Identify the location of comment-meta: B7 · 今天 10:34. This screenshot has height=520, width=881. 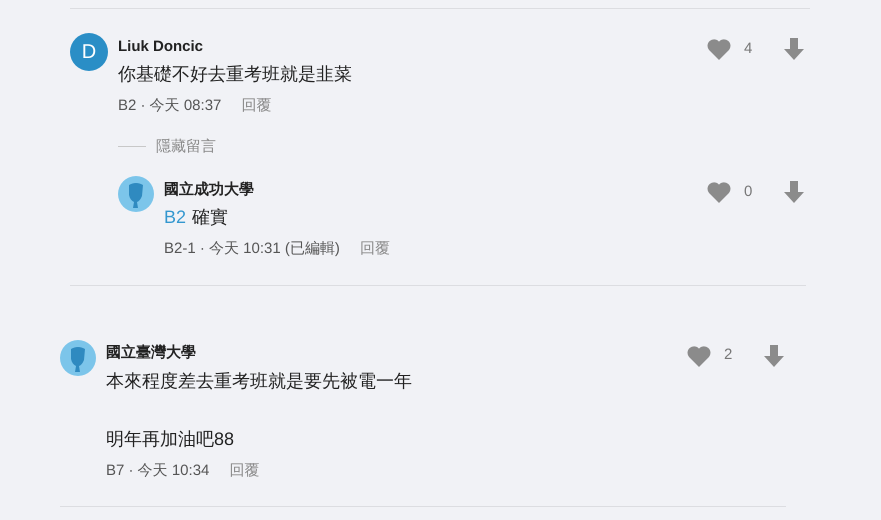
(158, 470).